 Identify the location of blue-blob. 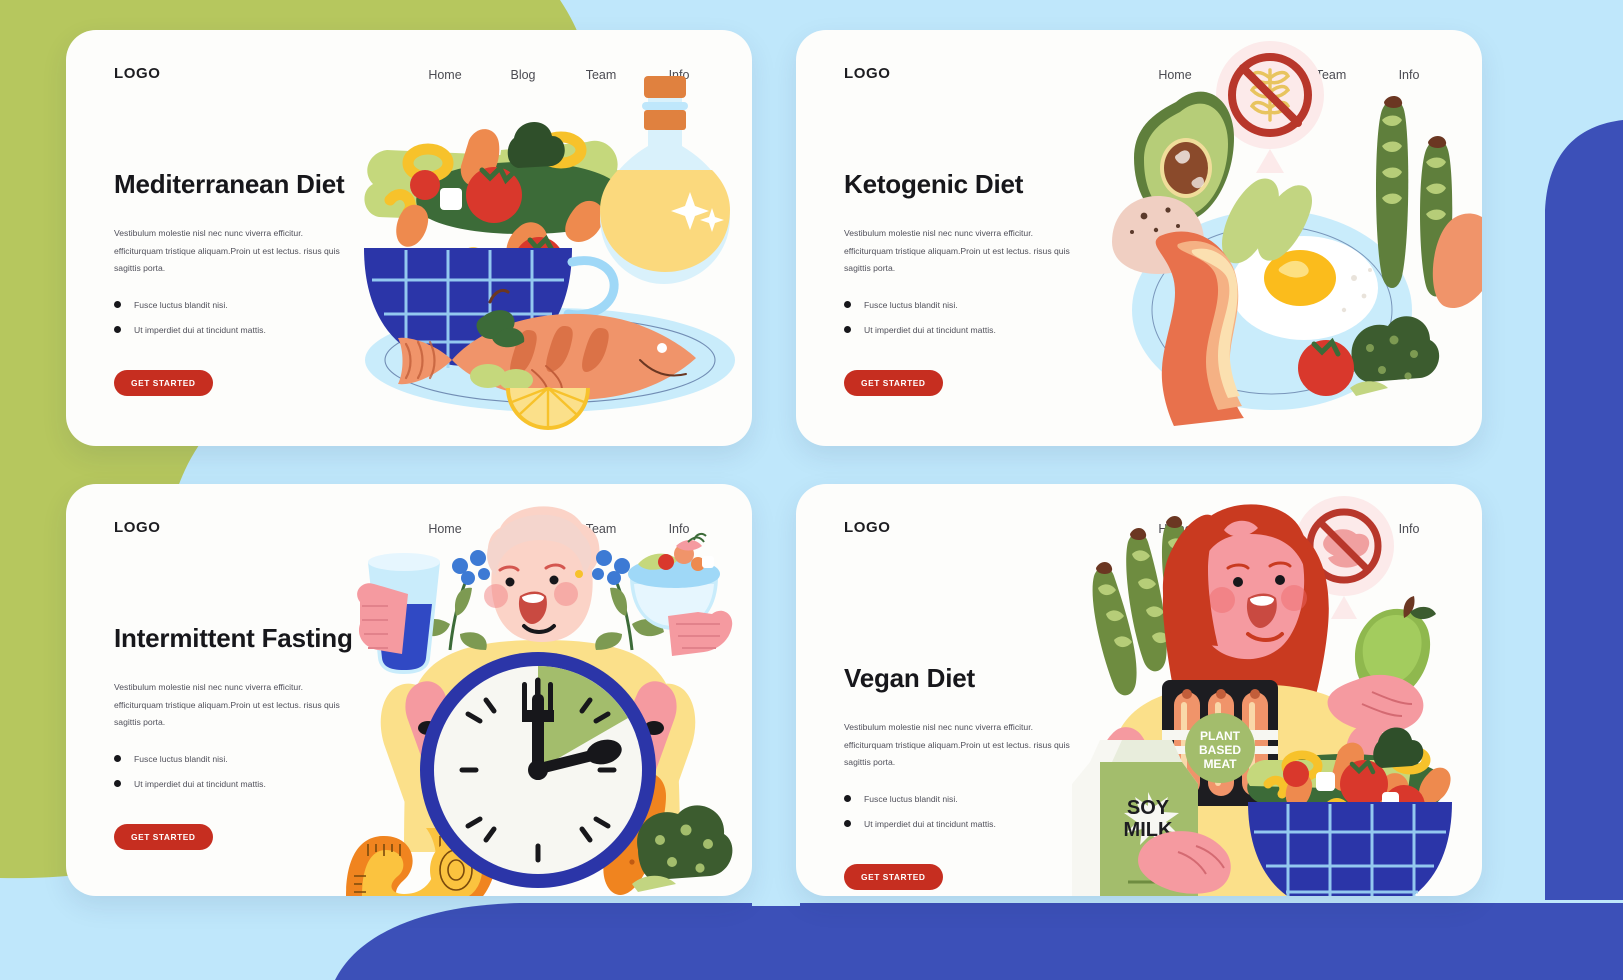
(1584, 510).